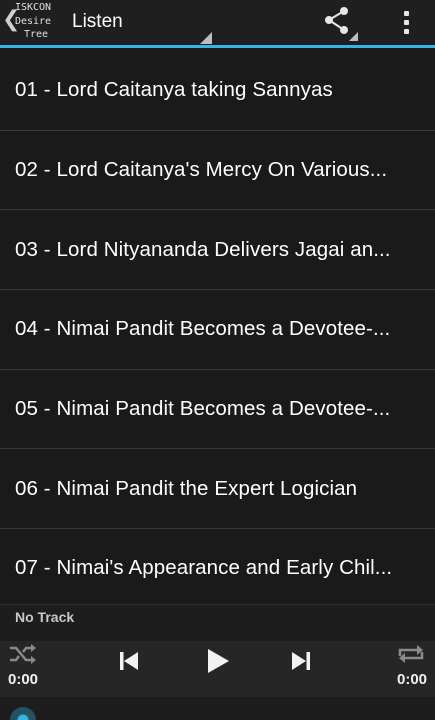  Describe the element at coordinates (412, 679) in the screenshot. I see `total-duration: 0:00` at that location.